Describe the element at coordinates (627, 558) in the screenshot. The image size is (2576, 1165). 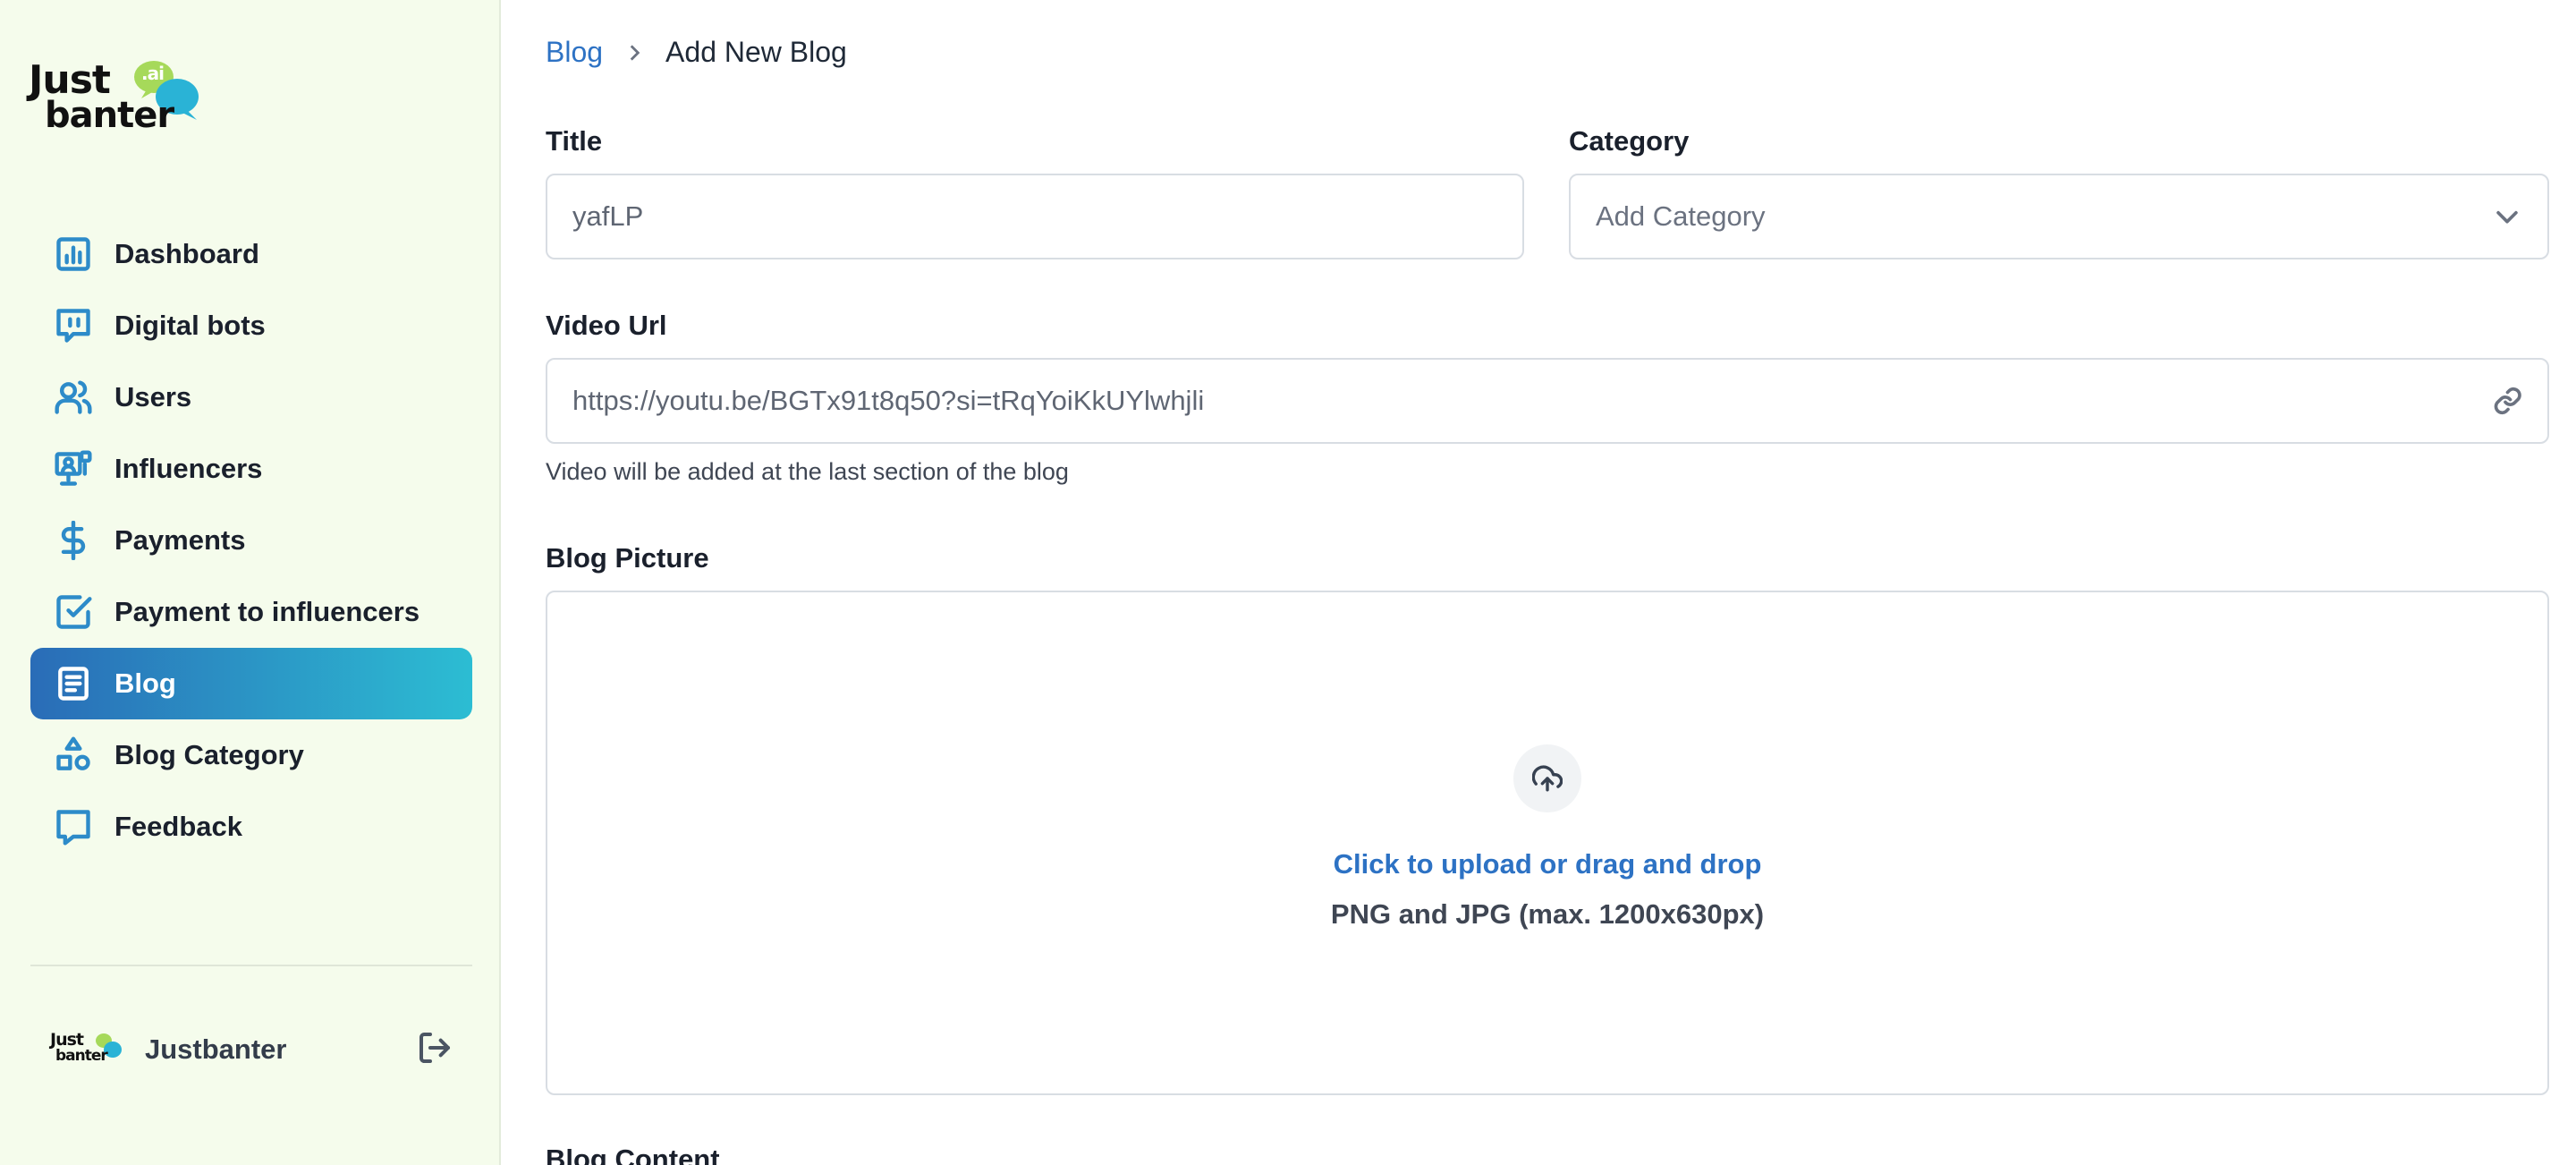
I see `blog-picture-label: Blog Picture` at that location.